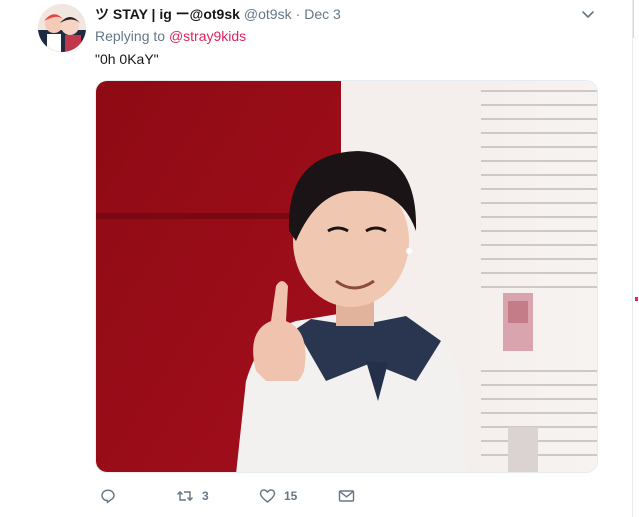 The height and width of the screenshot is (517, 639). I want to click on accent-marker, so click(636, 299).